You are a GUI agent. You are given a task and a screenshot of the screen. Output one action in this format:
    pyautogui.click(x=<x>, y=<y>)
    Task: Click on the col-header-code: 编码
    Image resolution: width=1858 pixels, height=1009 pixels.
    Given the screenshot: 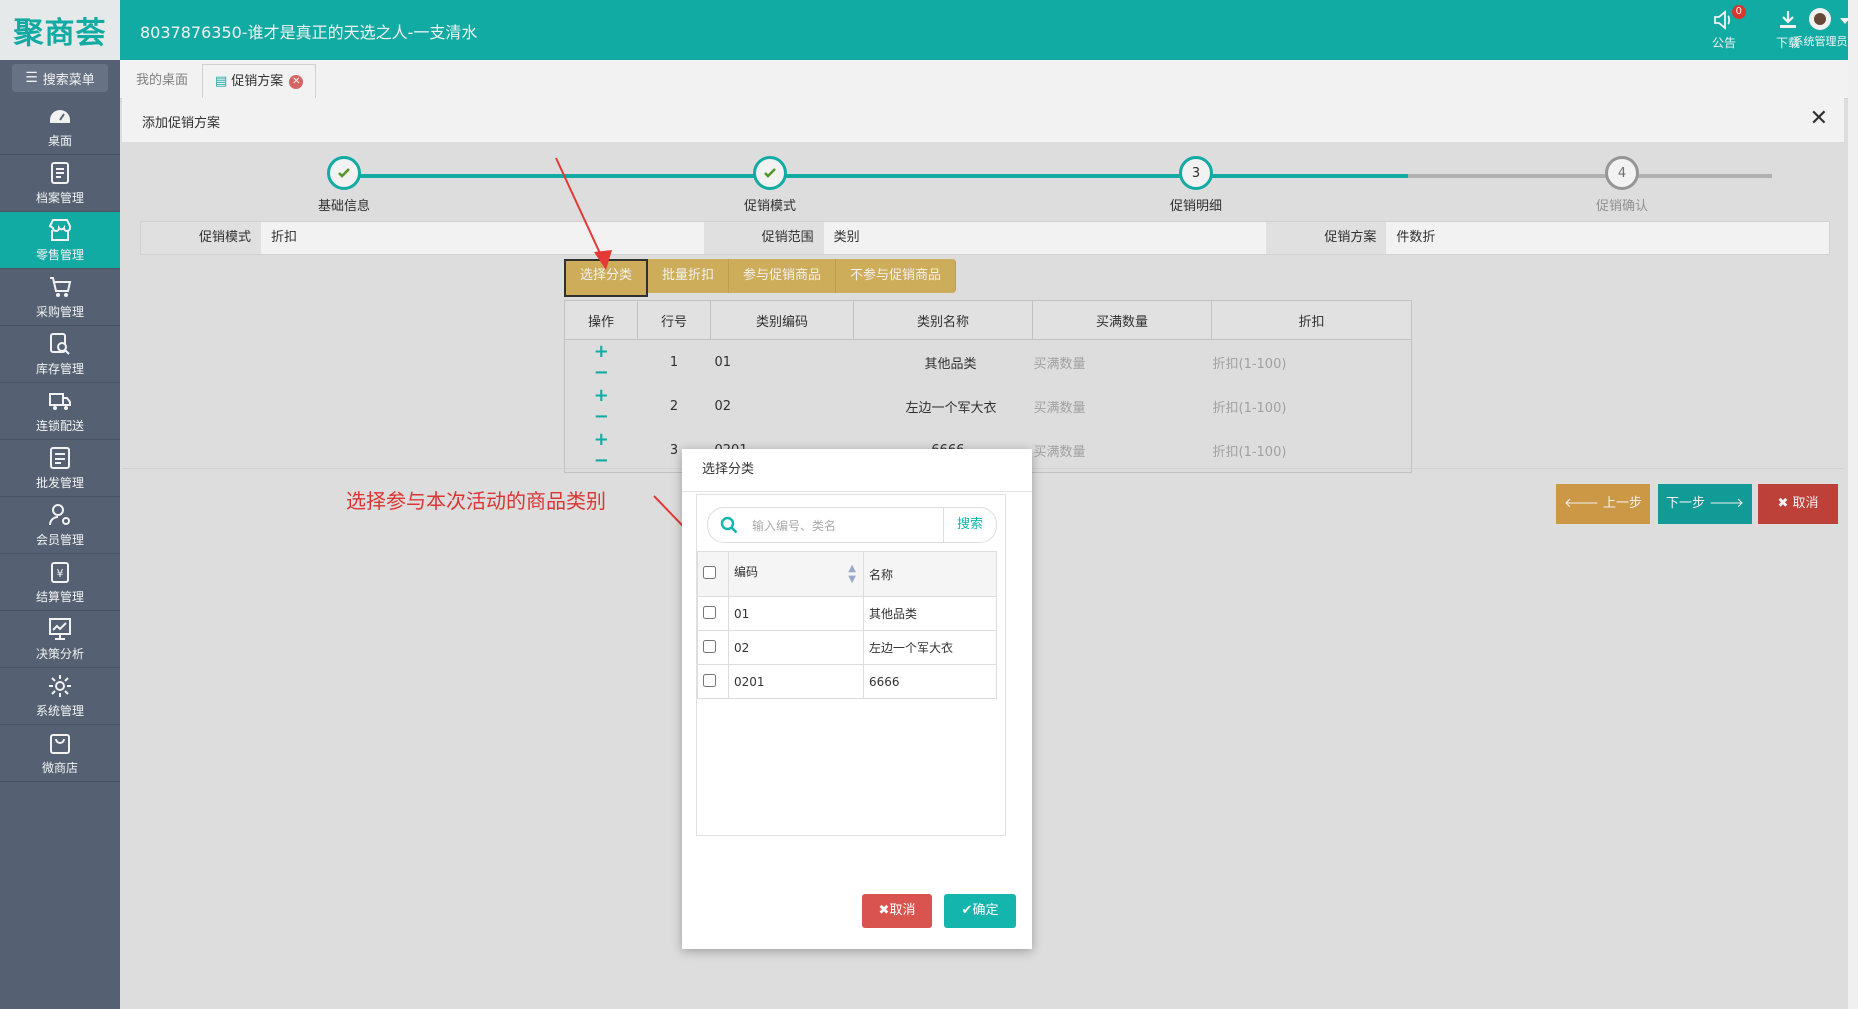 What is the action you would take?
    pyautogui.click(x=746, y=572)
    